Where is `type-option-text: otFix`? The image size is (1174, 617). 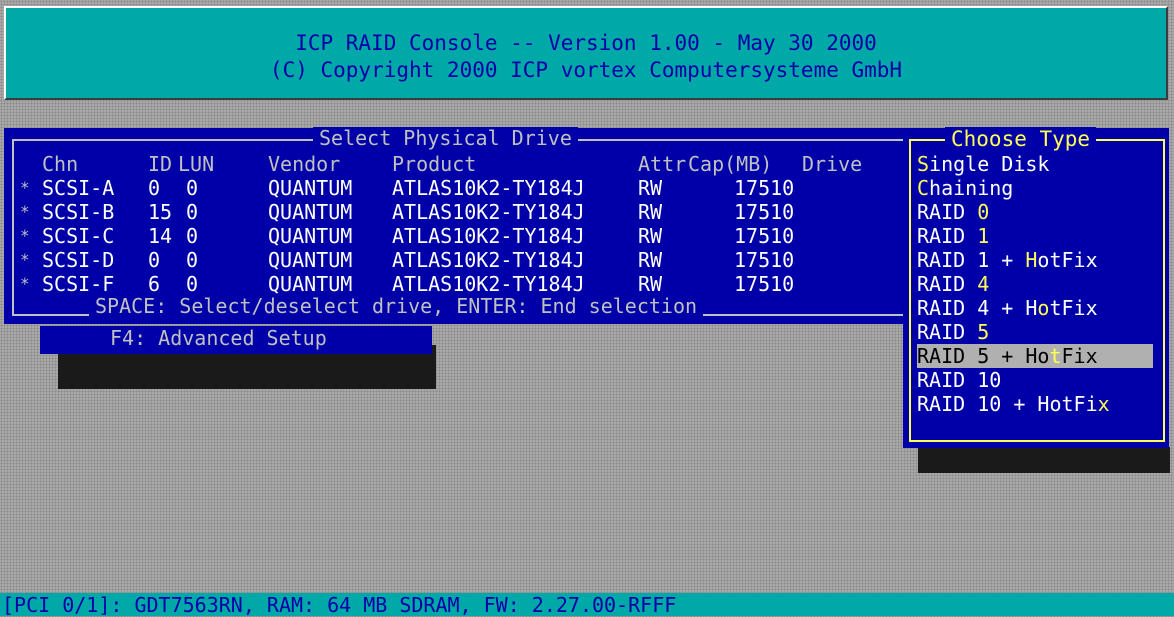
type-option-text: otFix is located at coordinates (1067, 260).